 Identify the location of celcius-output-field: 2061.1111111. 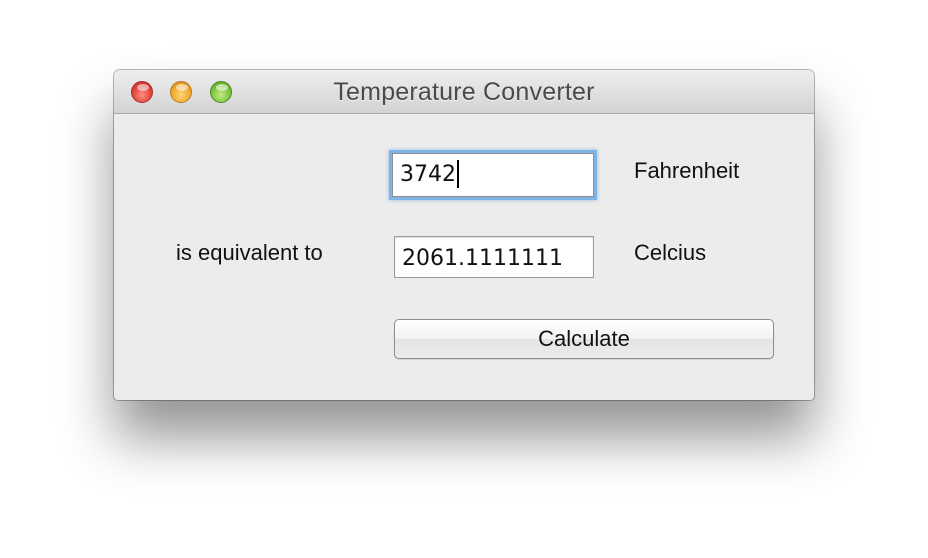
(494, 257).